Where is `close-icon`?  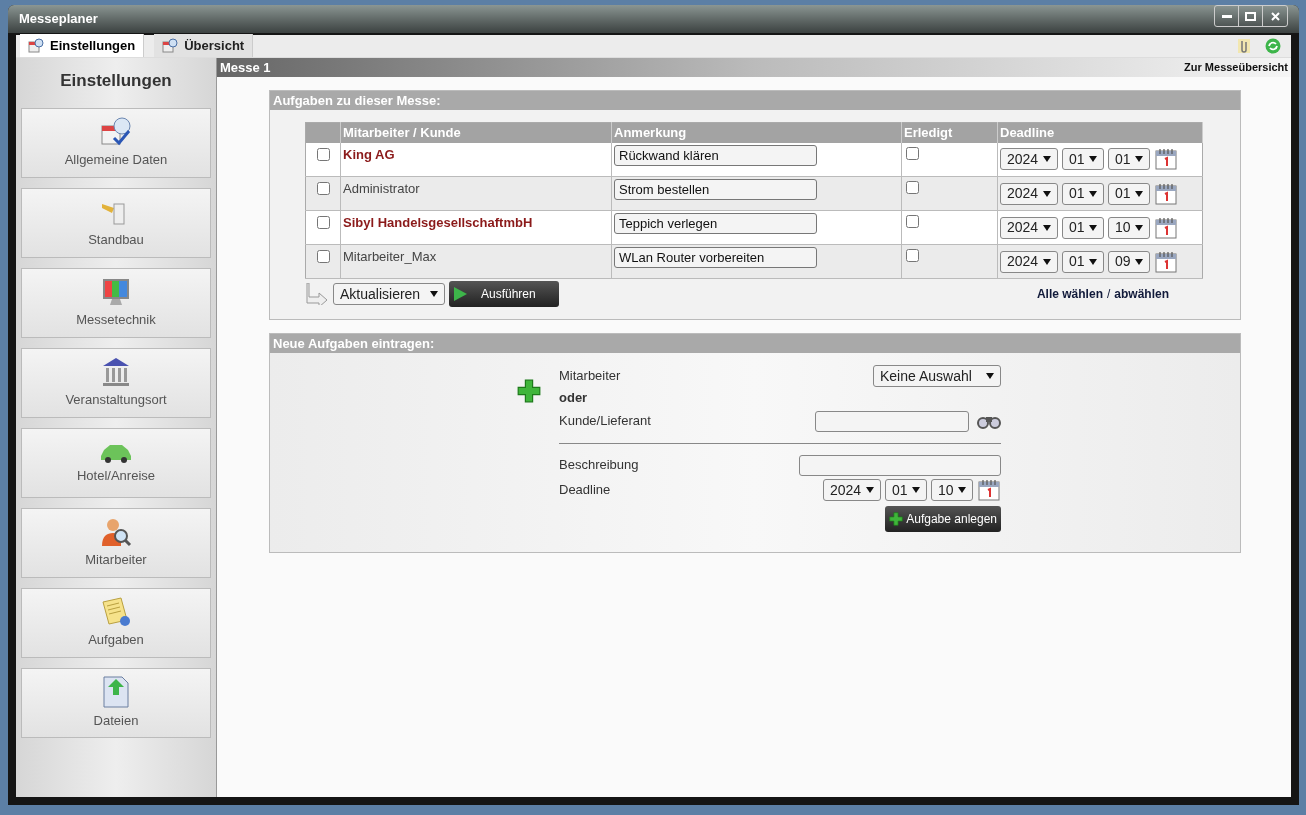
close-icon is located at coordinates (1275, 16).